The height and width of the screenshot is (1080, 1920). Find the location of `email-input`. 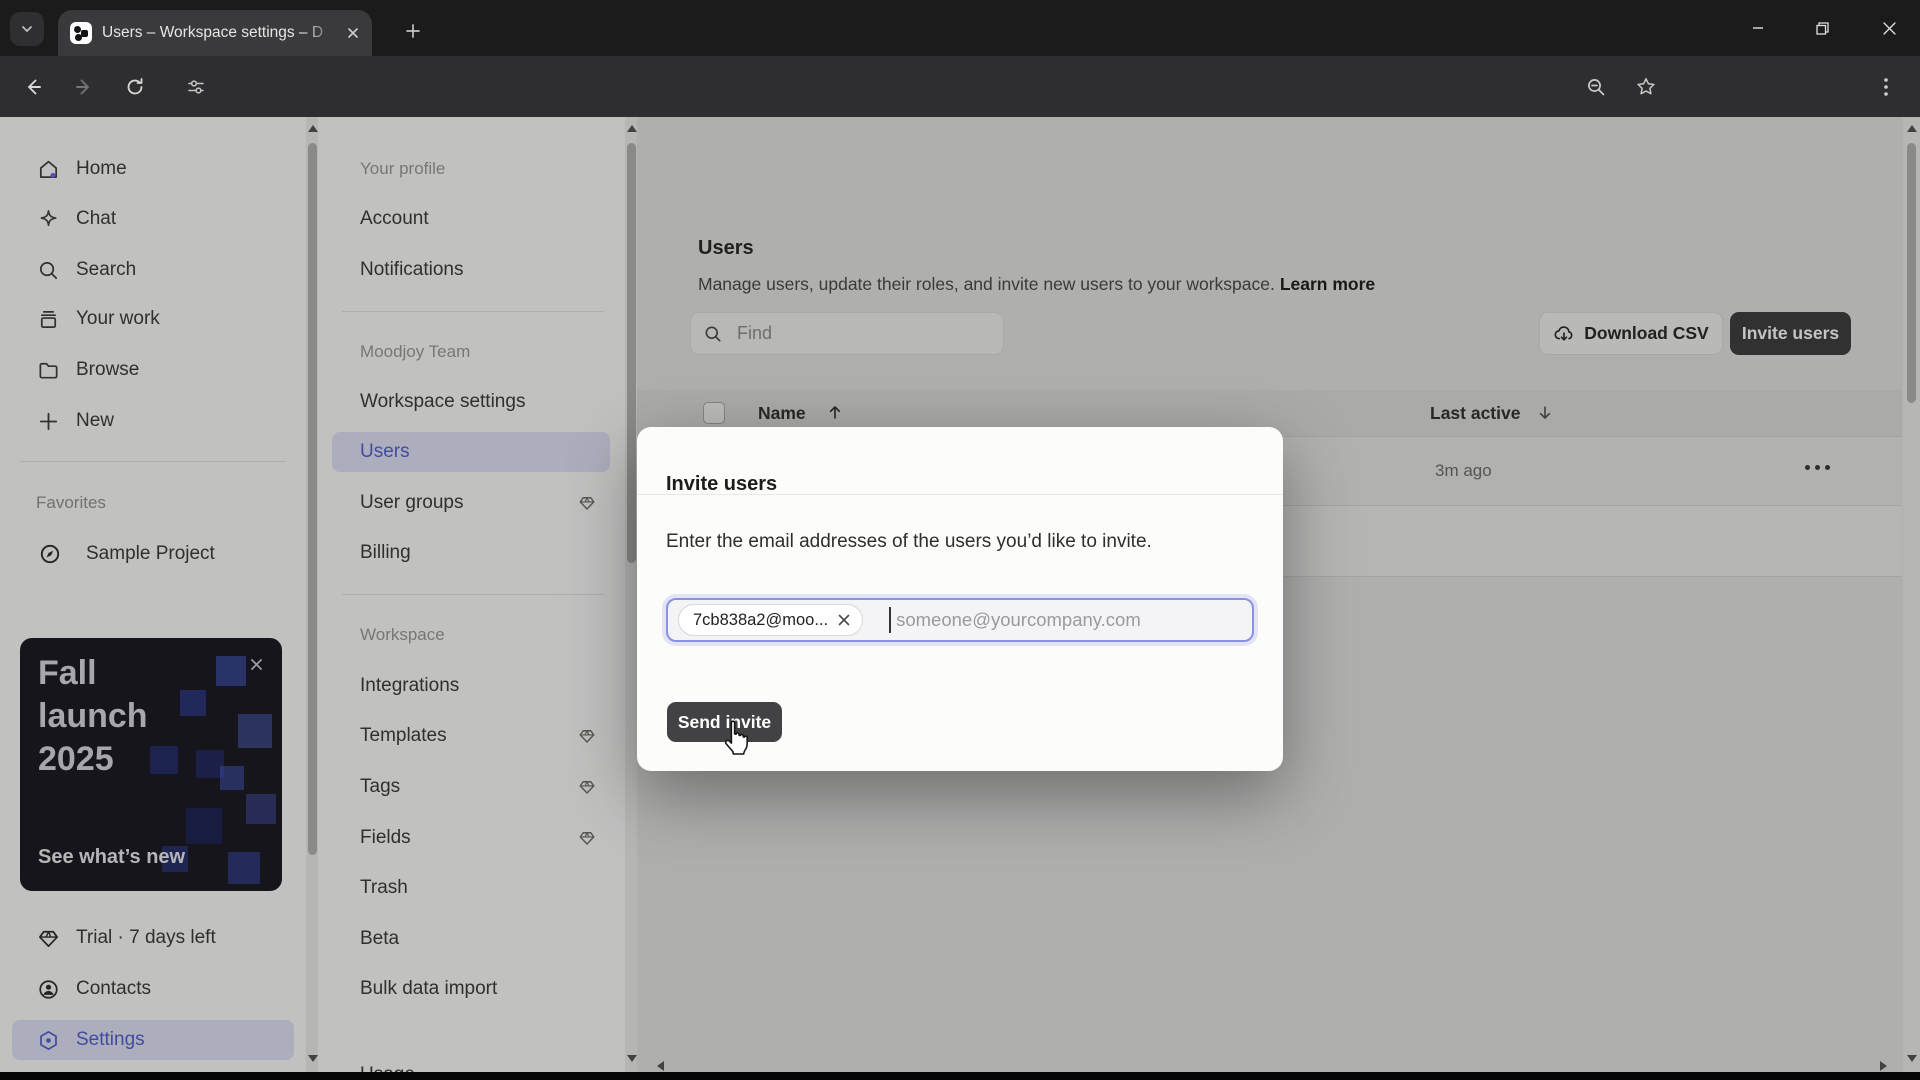

email-input is located at coordinates (1068, 620).